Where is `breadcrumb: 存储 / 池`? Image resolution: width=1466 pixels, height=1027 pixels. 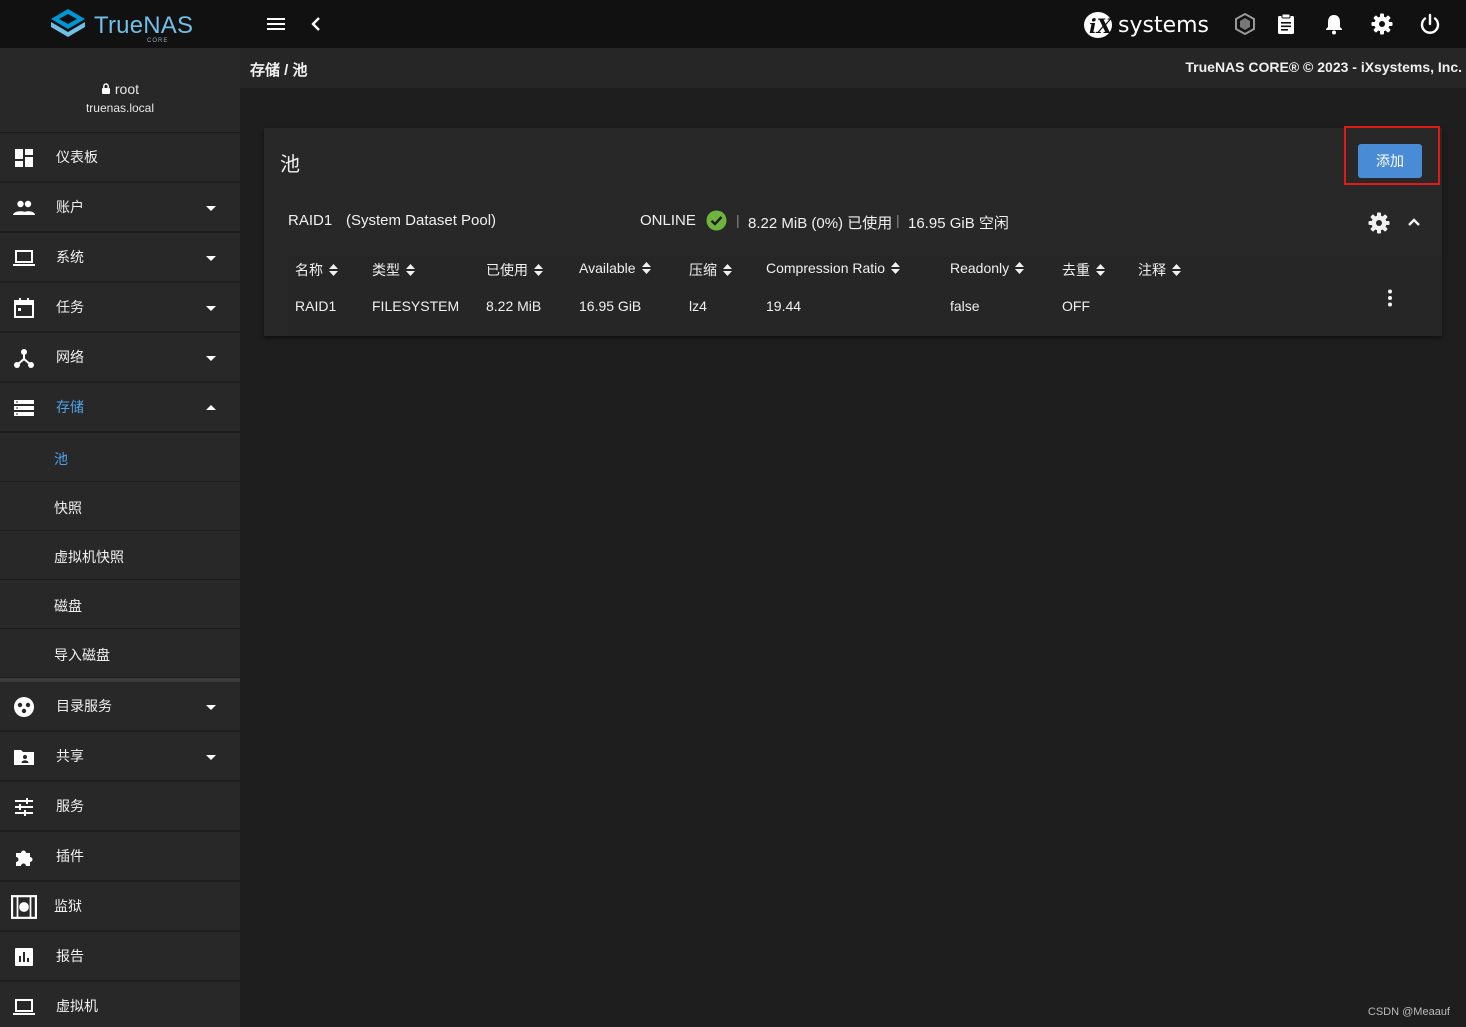 breadcrumb: 存储 / 池 is located at coordinates (279, 69).